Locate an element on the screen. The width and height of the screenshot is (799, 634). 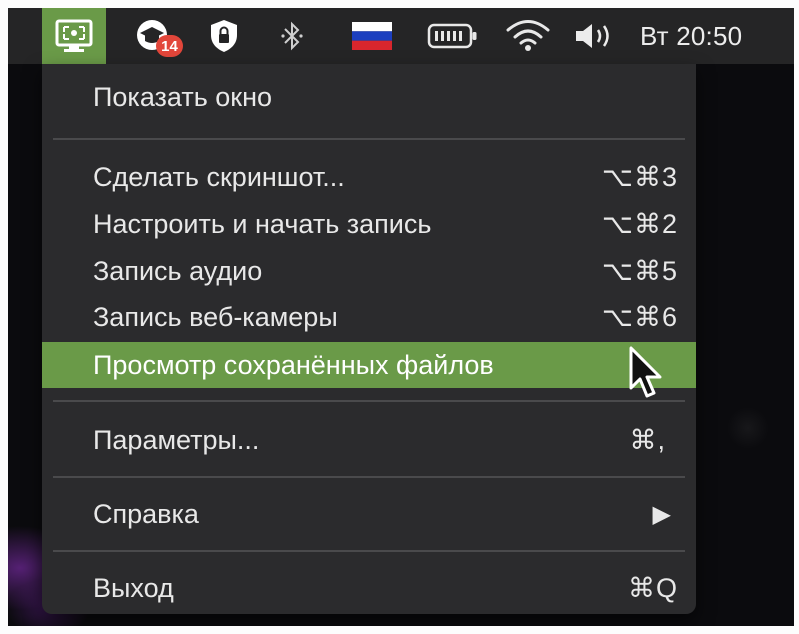
menu-item-label: Запись аудио is located at coordinates (178, 270).